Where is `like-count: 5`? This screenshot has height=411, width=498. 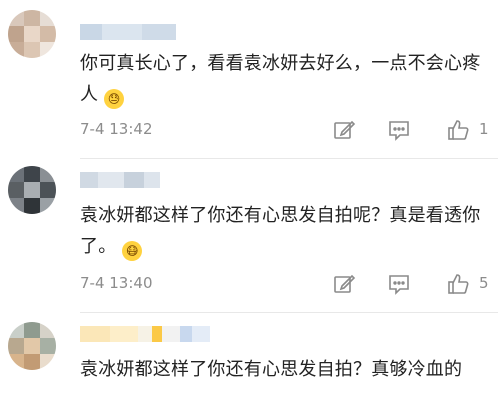 like-count: 5 is located at coordinates (484, 283).